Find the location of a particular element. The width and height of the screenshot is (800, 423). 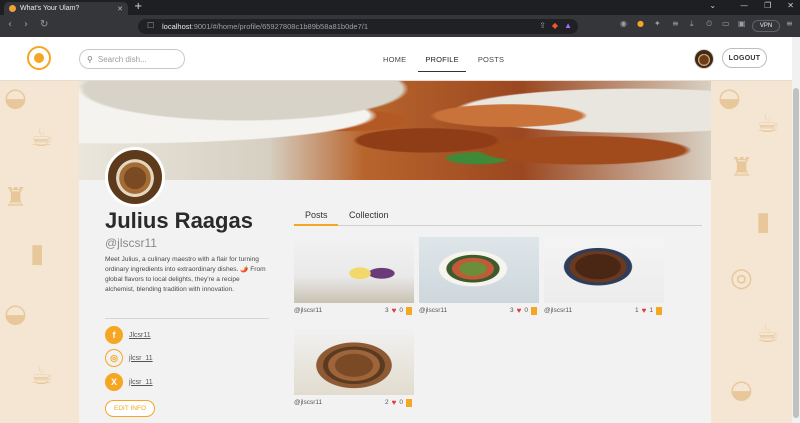

browser-tab-bar: What's Your Ulam? ✕ + ⌄ — ❐ ✕ is located at coordinates (400, 7).